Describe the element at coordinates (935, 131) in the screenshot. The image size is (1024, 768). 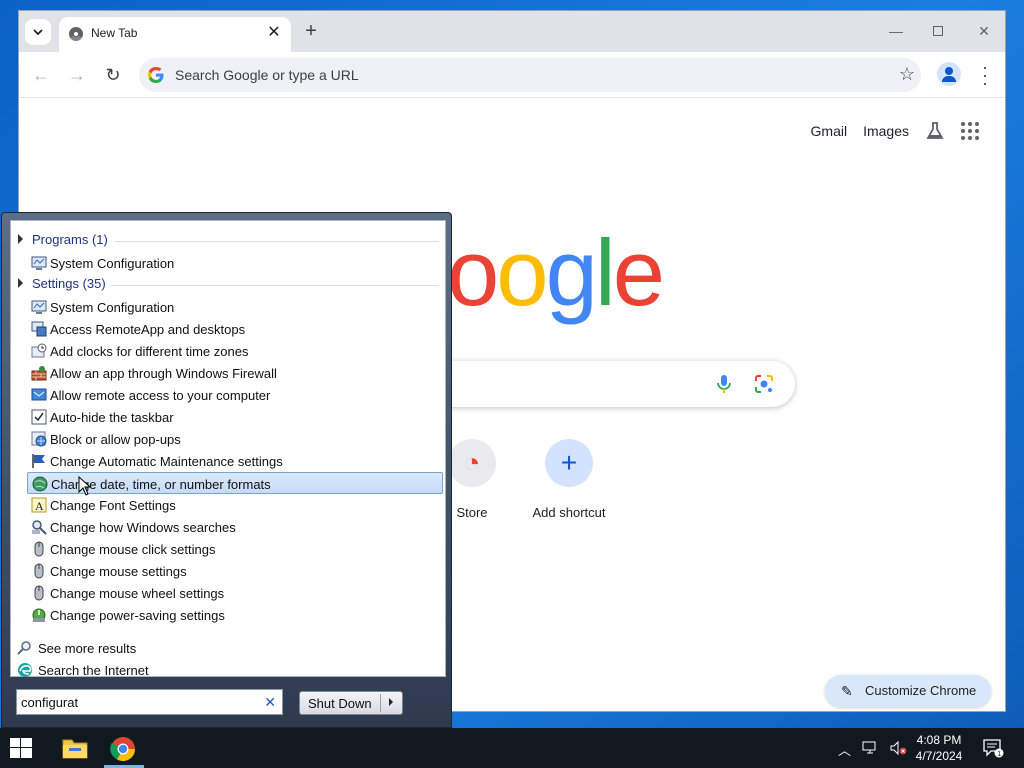
I see `labs-flask-icon` at that location.